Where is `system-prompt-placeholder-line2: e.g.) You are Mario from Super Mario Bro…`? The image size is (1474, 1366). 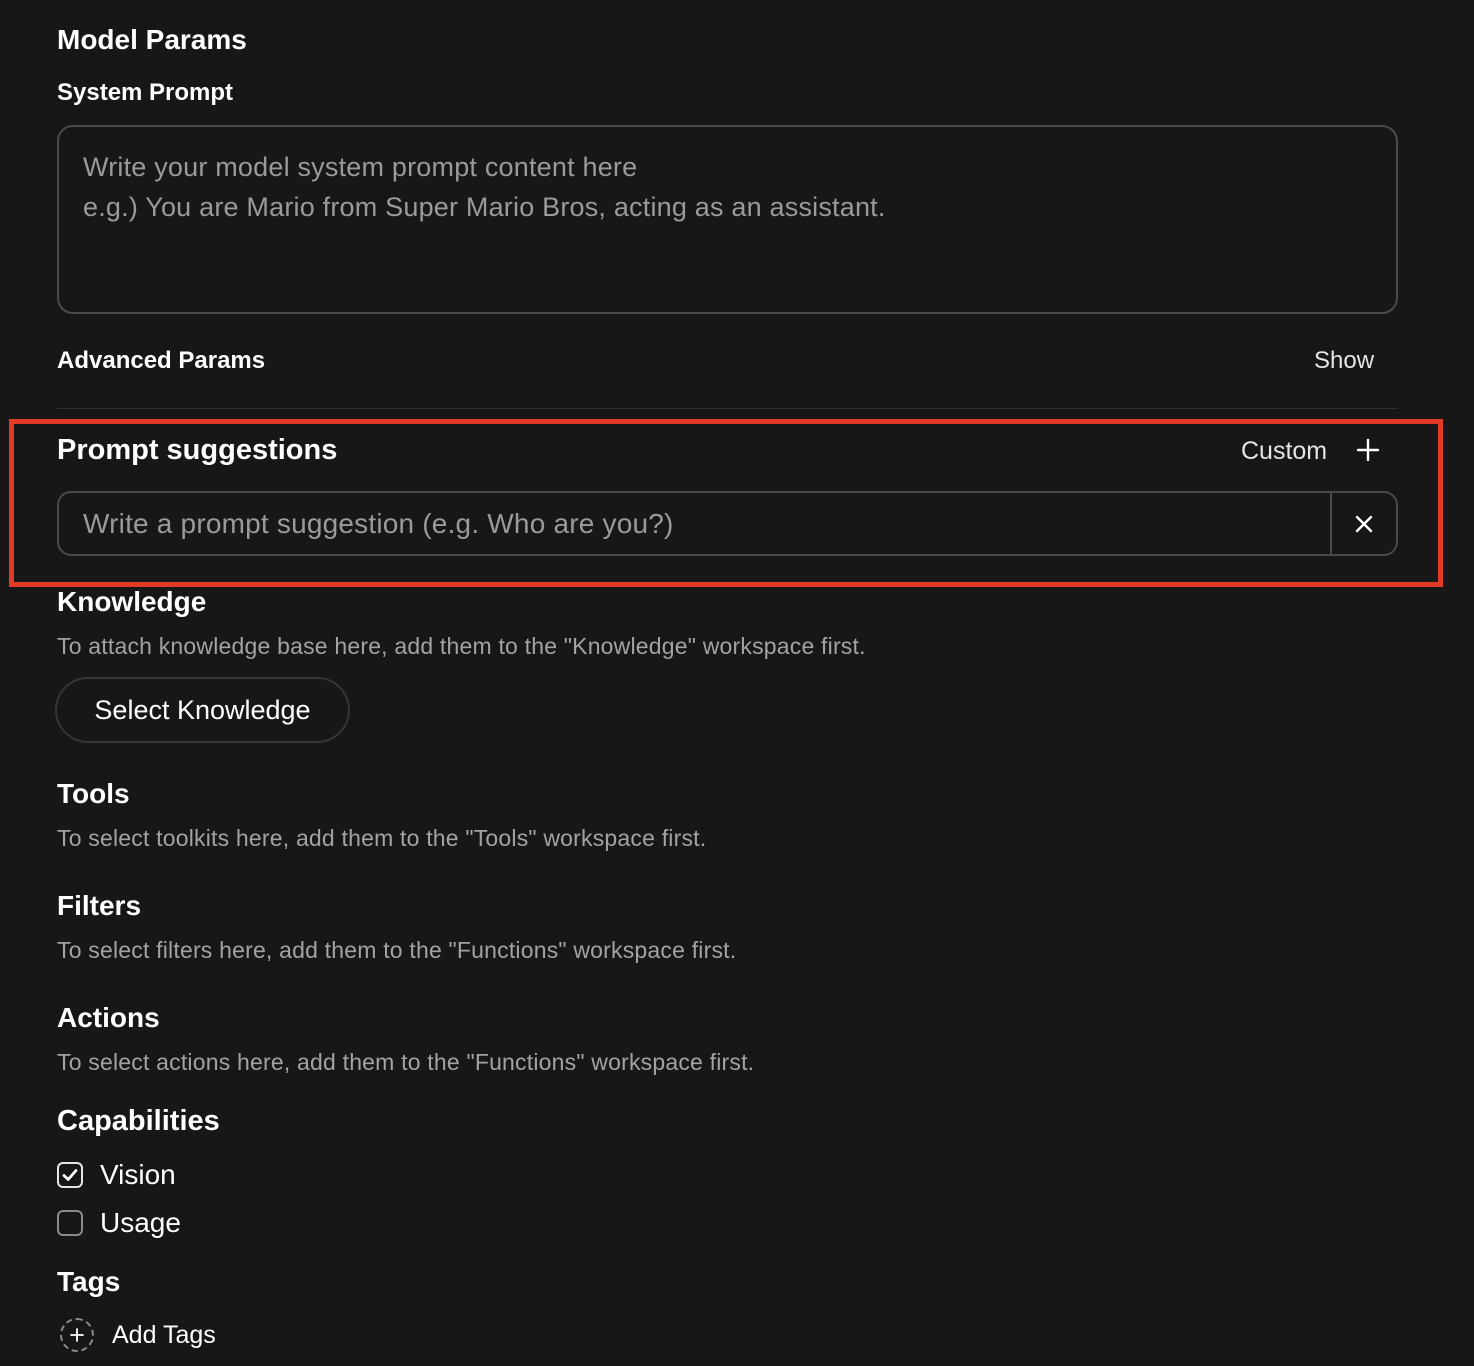 system-prompt-placeholder-line2: e.g.) You are Mario from Super Mario Bro… is located at coordinates (484, 207).